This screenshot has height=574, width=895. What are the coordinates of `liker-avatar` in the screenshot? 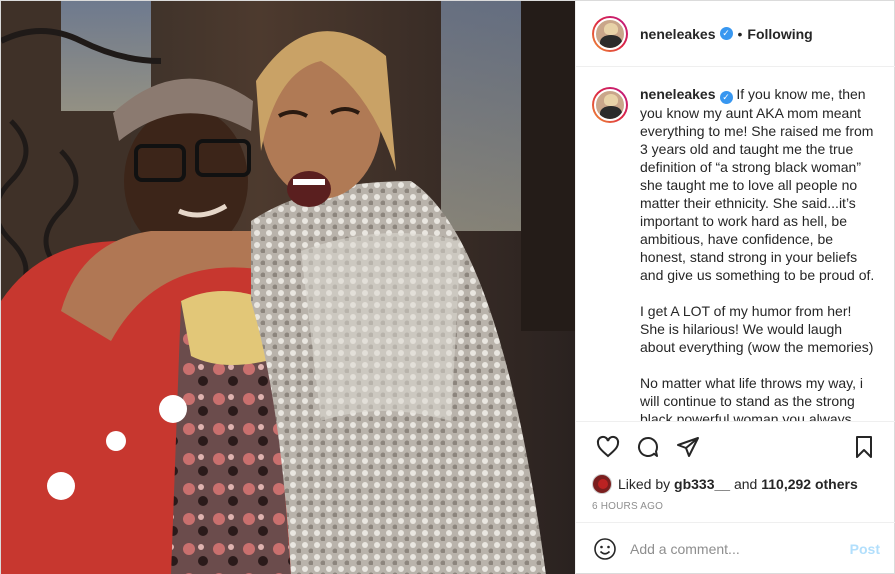 It's located at (602, 484).